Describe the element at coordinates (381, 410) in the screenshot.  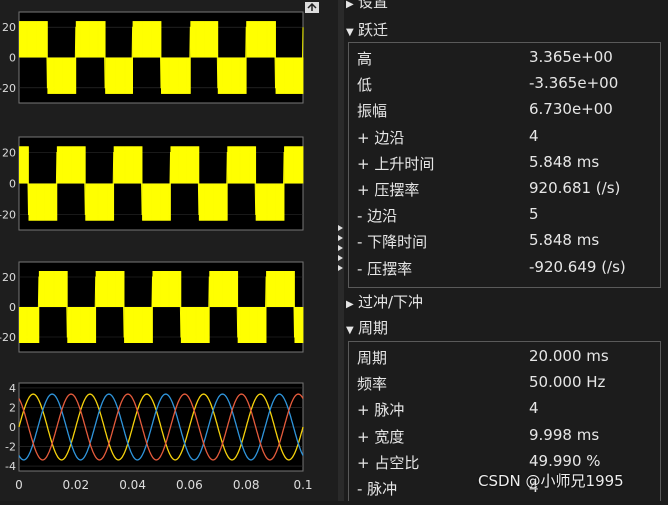
I see `measurement-label: + 脉冲` at that location.